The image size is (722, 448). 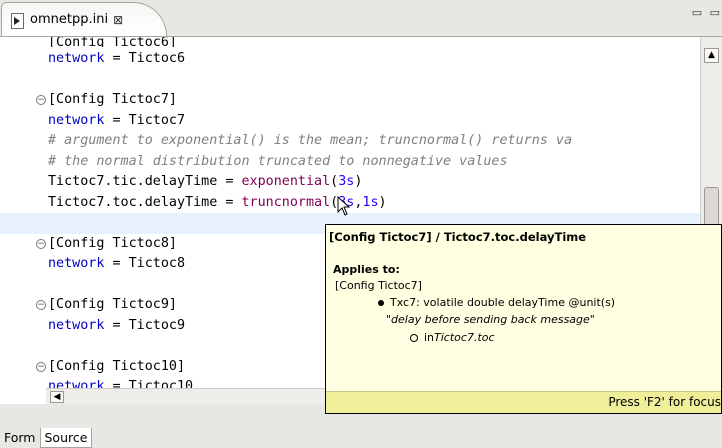 I want to click on code-line: network = Tictoc6, so click(x=350, y=59).